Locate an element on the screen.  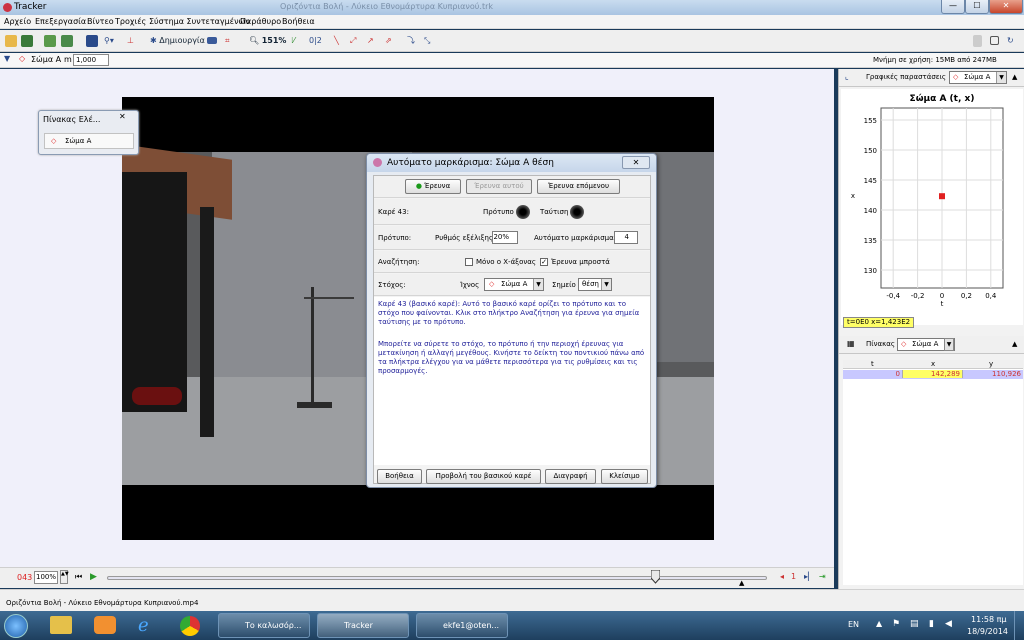
open-icon is located at coordinates (11, 40).